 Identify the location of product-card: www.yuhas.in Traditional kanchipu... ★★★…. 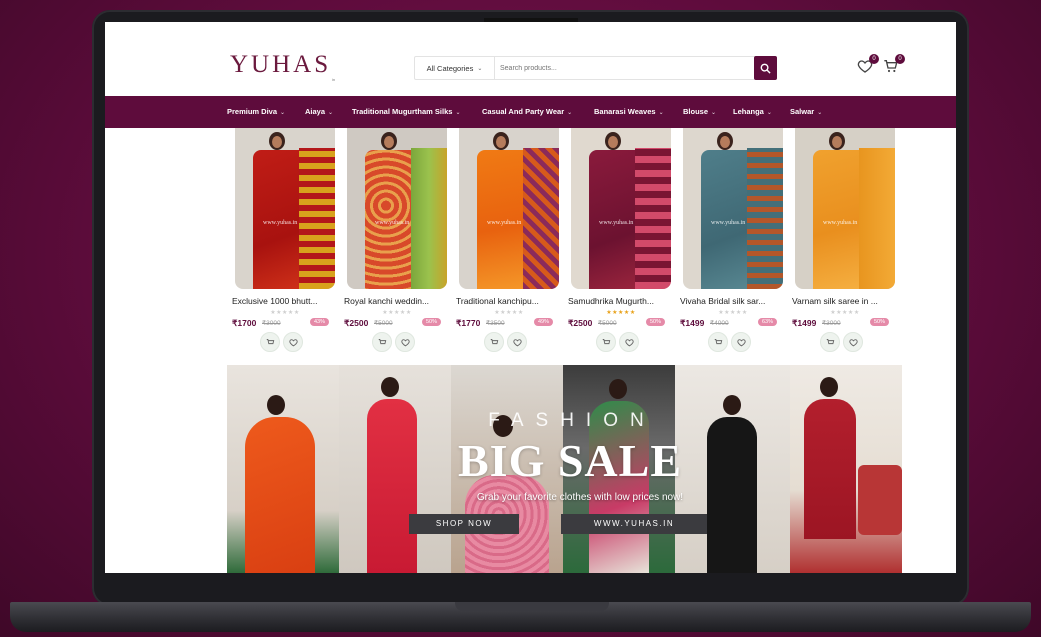
(509, 240).